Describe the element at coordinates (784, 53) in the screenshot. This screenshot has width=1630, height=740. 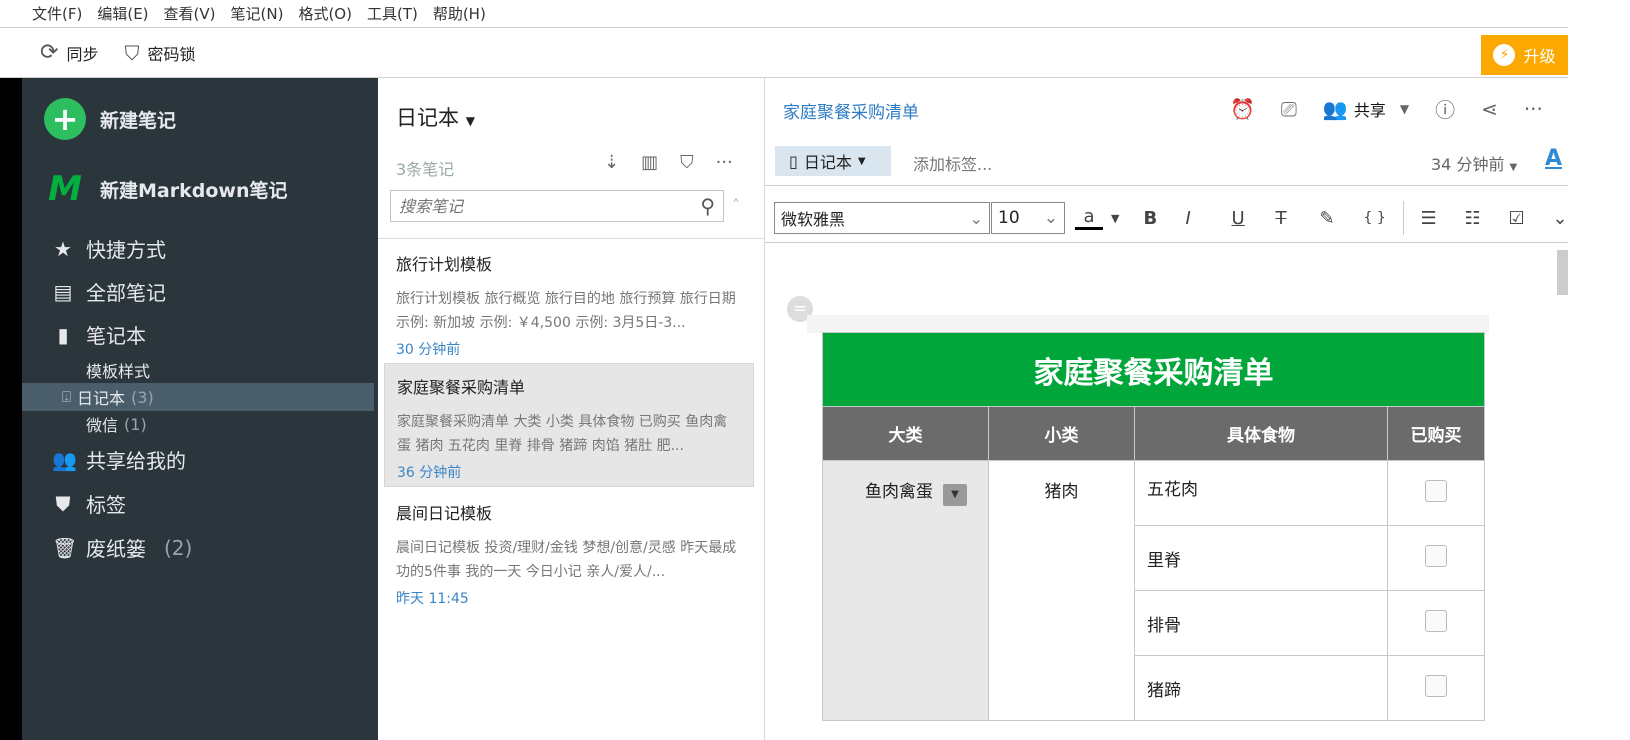
I see `main-toolbar: ⟳ 同步 ⛉ 密码锁` at that location.